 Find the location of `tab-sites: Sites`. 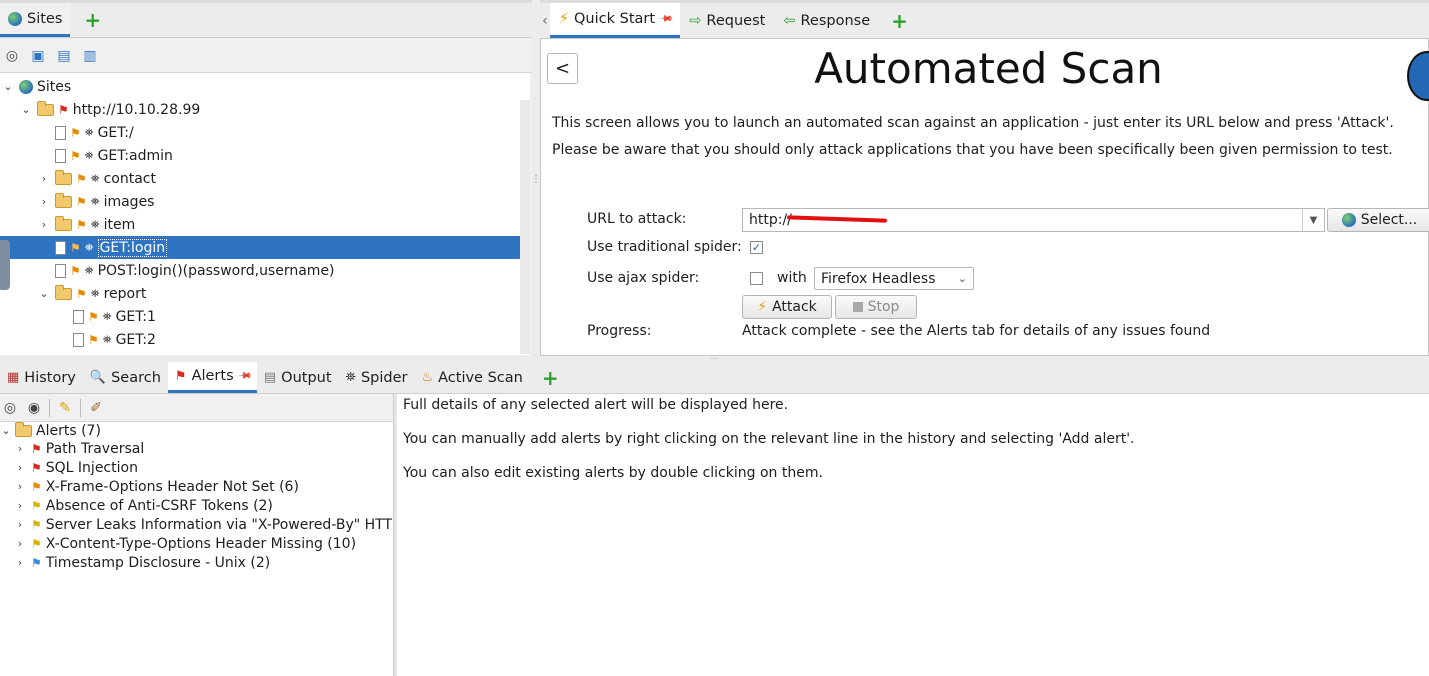

tab-sites: Sites is located at coordinates (35, 20).